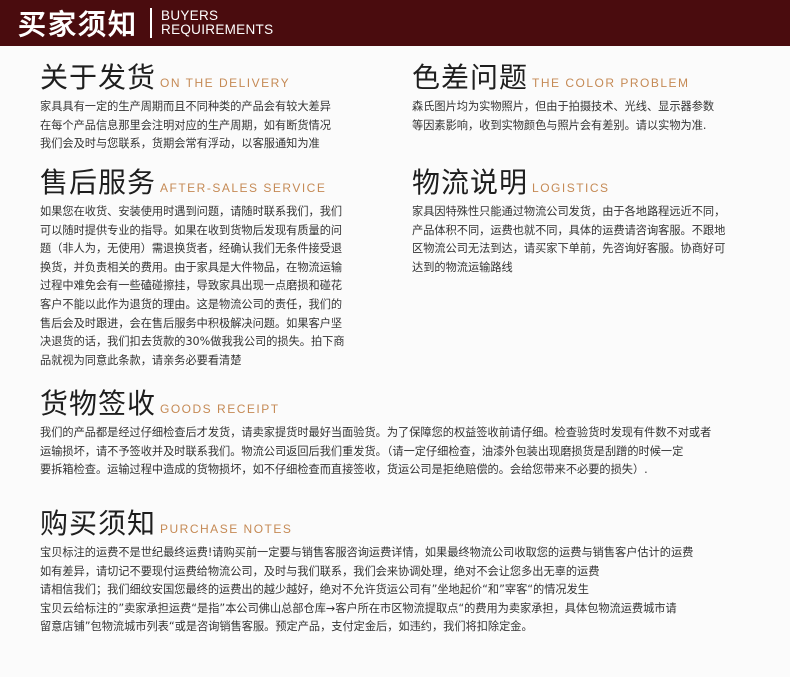 This screenshot has width=790, height=677. What do you see at coordinates (563, 106) in the screenshot?
I see `body-line: 森氏图片均为实物照片，但由于拍摄技术、光线、显示器参数` at bounding box center [563, 106].